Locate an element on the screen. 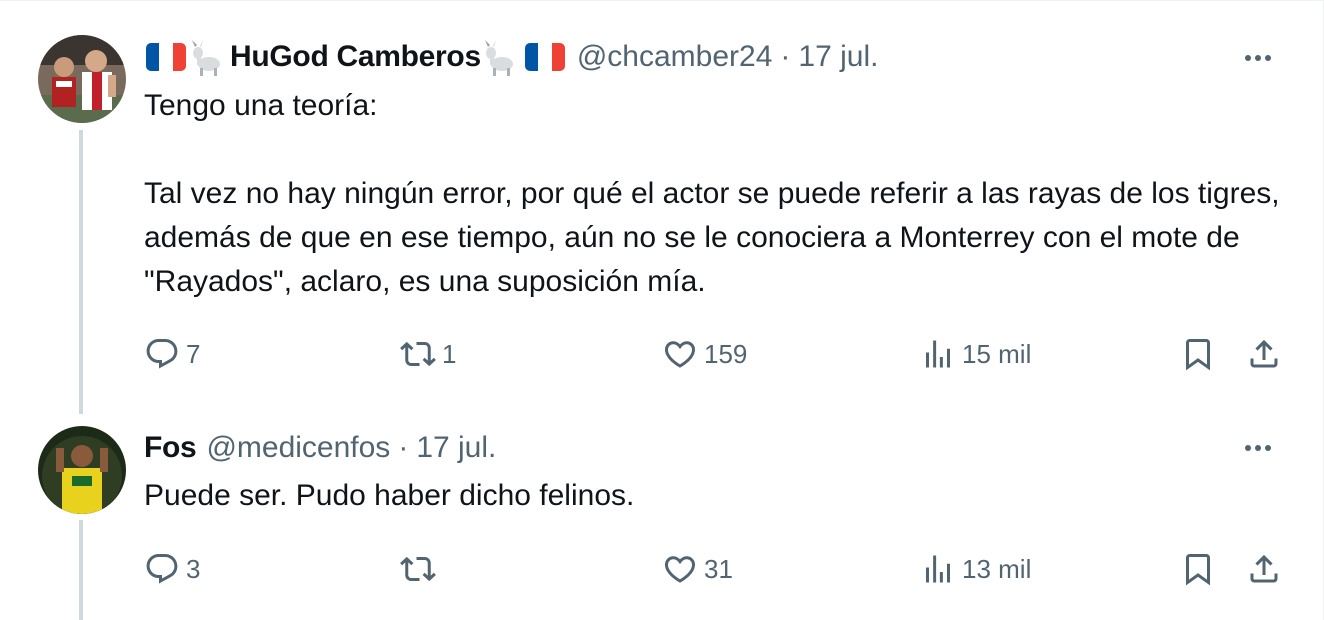  tweet-paragraph: Tengo una teoría: is located at coordinates (261, 105).